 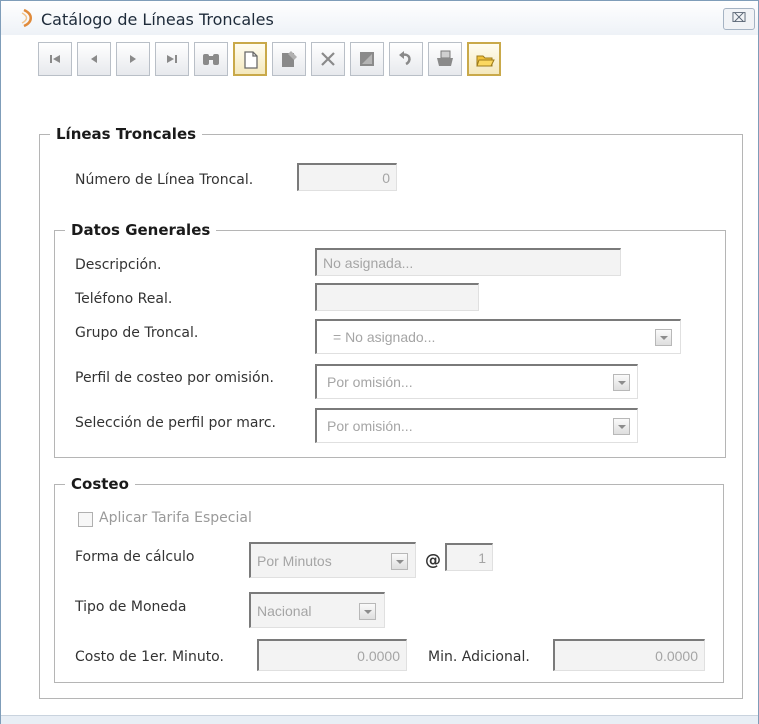 I want to click on first-record-icon, so click(x=55, y=59).